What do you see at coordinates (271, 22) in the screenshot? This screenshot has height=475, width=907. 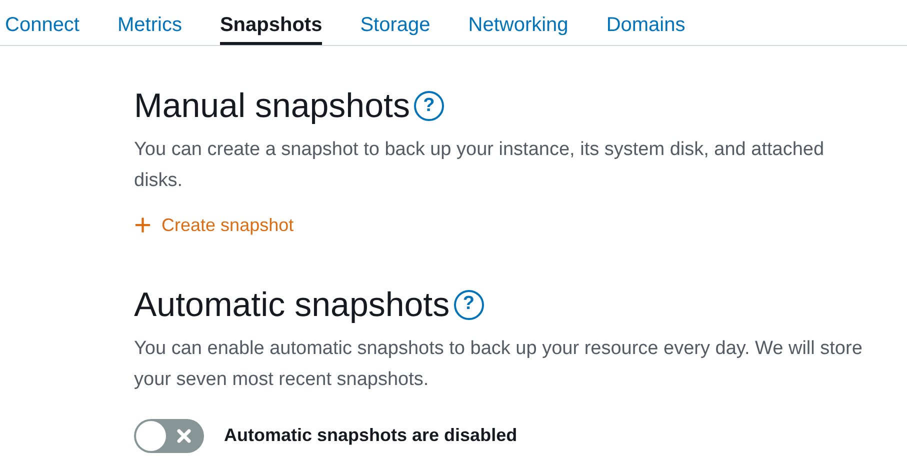 I see `tab: Snapshots` at bounding box center [271, 22].